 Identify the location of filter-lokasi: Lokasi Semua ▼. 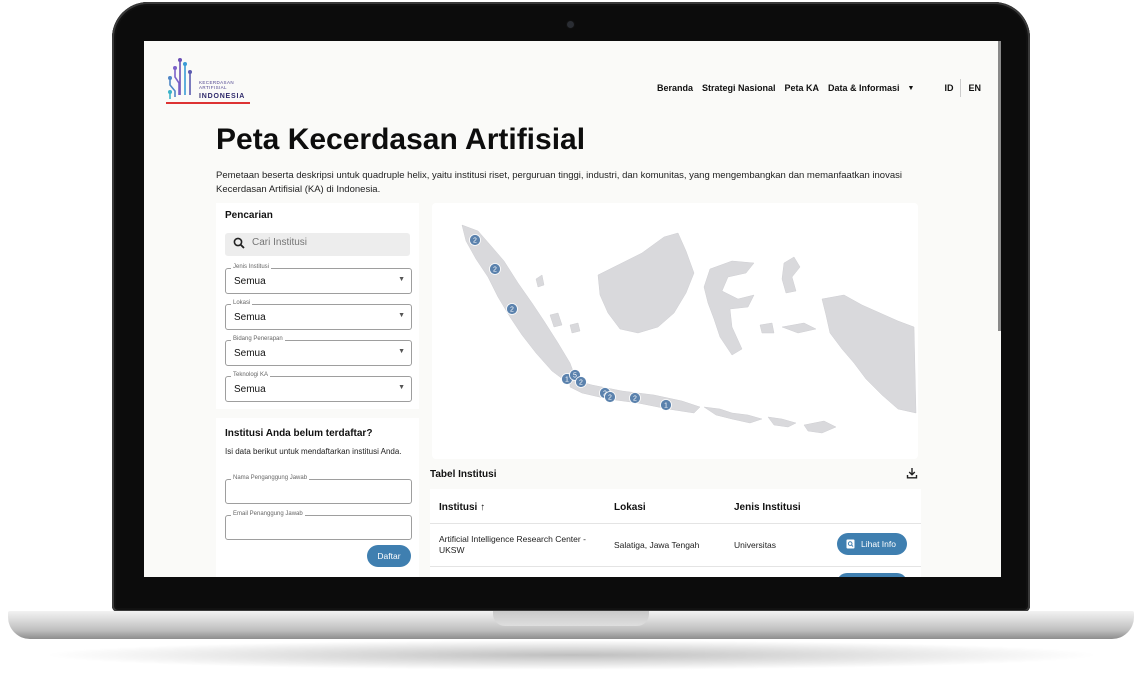
(318, 315).